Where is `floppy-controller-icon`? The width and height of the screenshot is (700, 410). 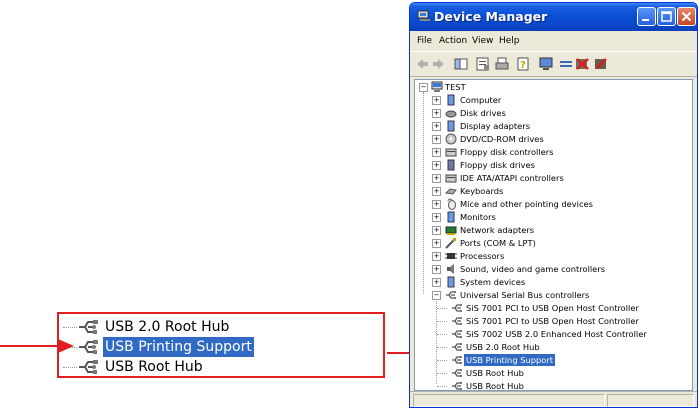
floppy-controller-icon is located at coordinates (451, 152).